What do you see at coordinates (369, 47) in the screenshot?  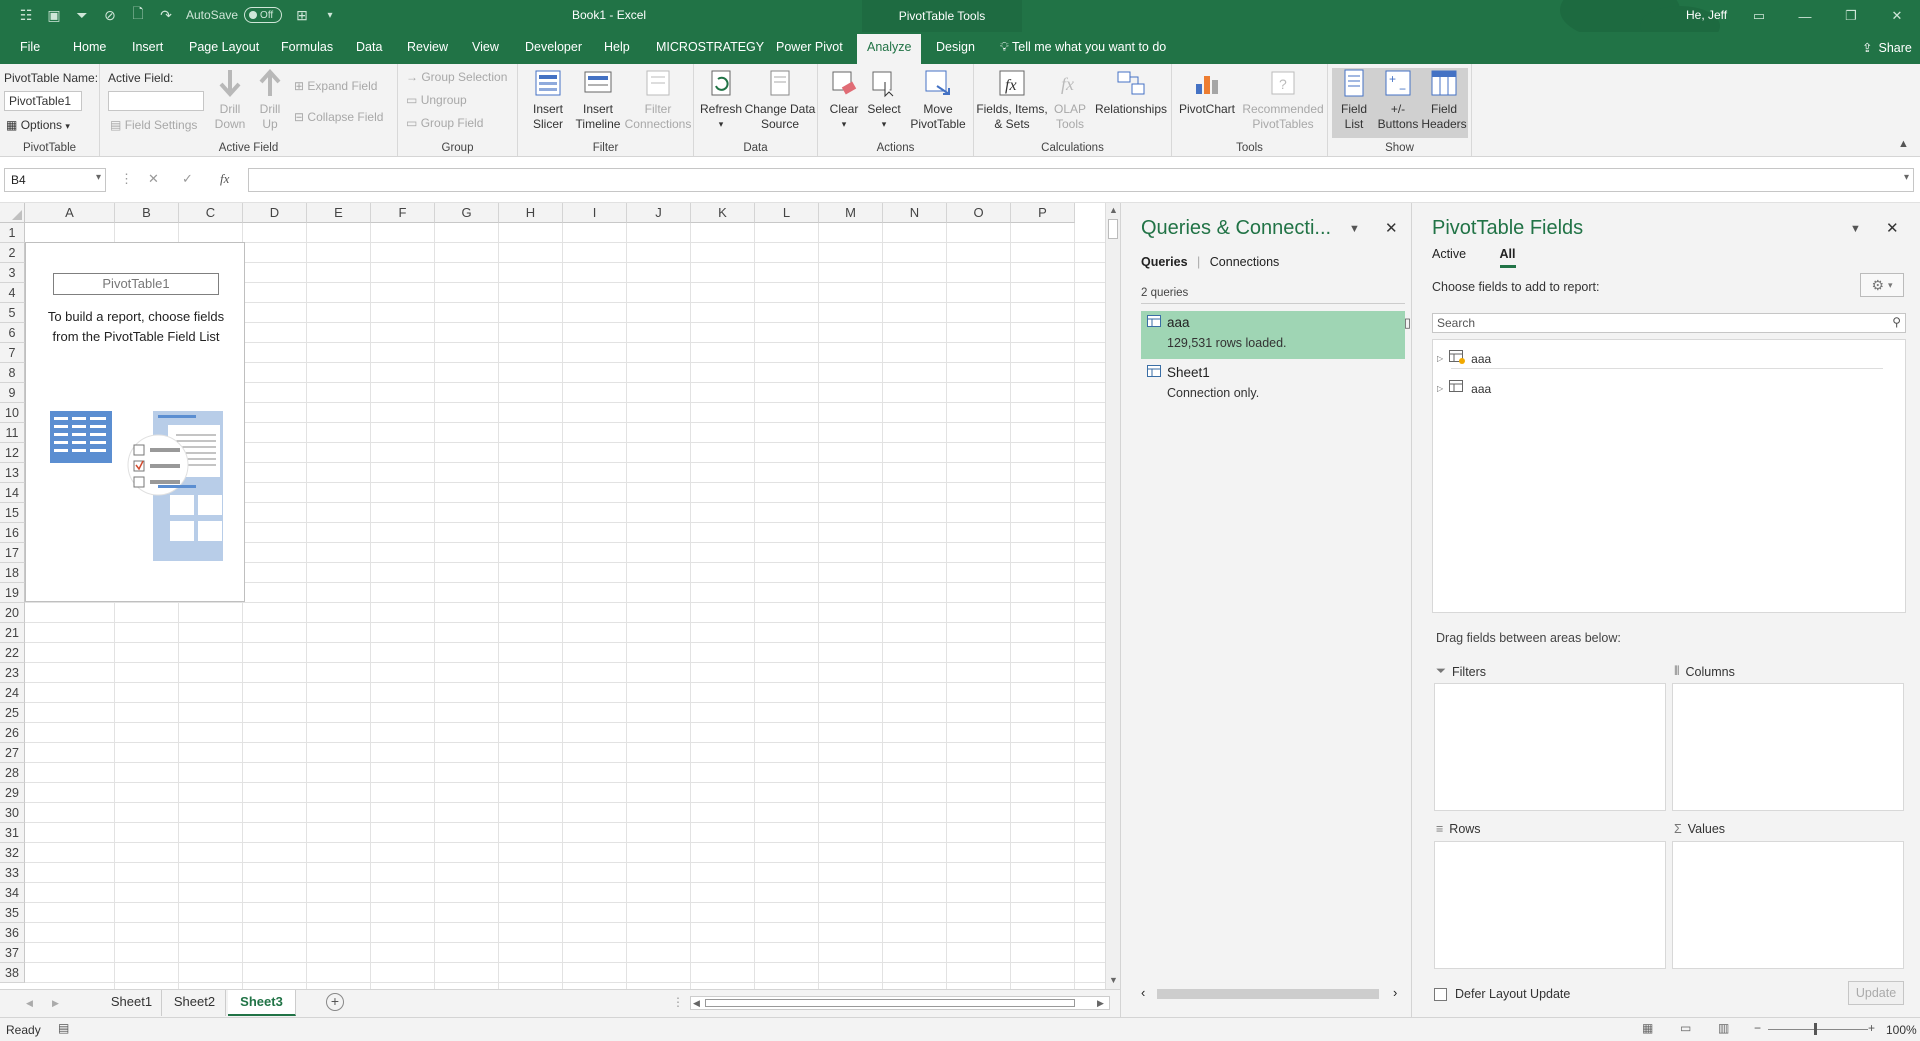 I see `tab-data: Data` at bounding box center [369, 47].